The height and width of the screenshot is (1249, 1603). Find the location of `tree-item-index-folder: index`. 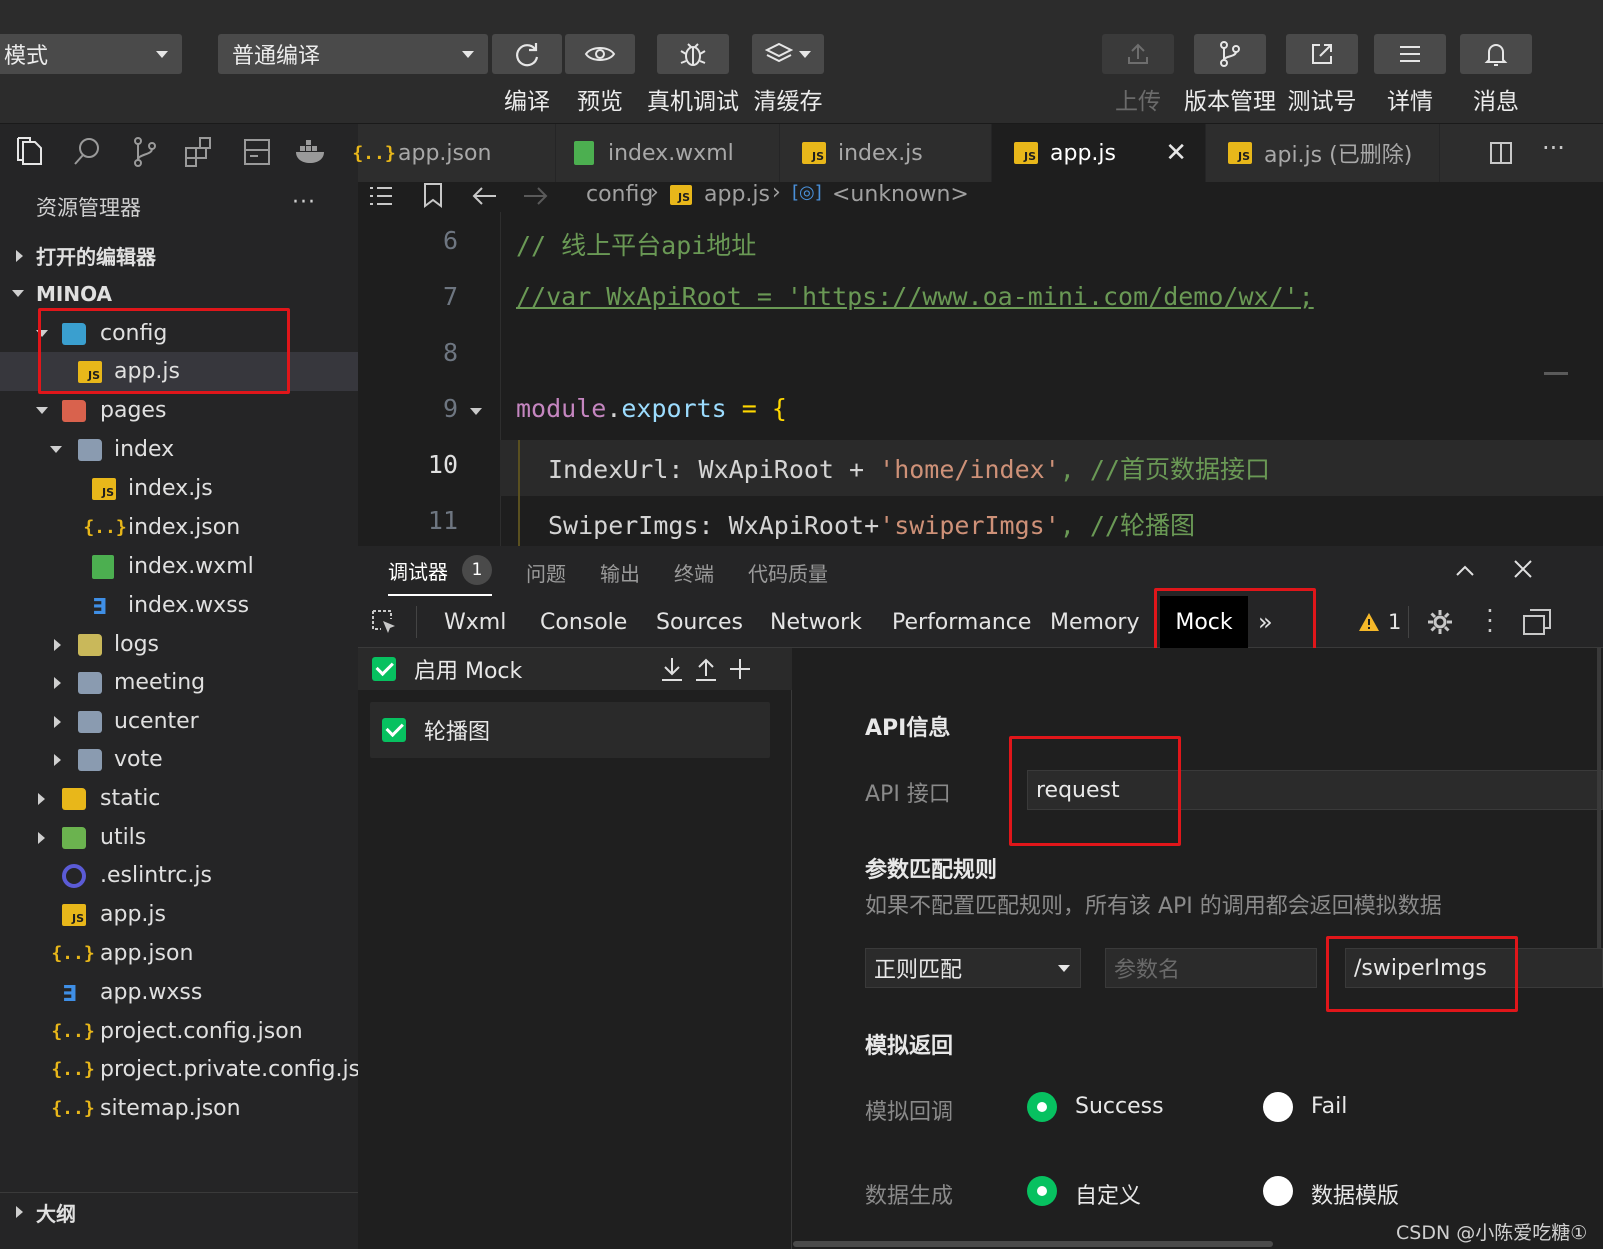

tree-item-index-folder: index is located at coordinates (179, 449).